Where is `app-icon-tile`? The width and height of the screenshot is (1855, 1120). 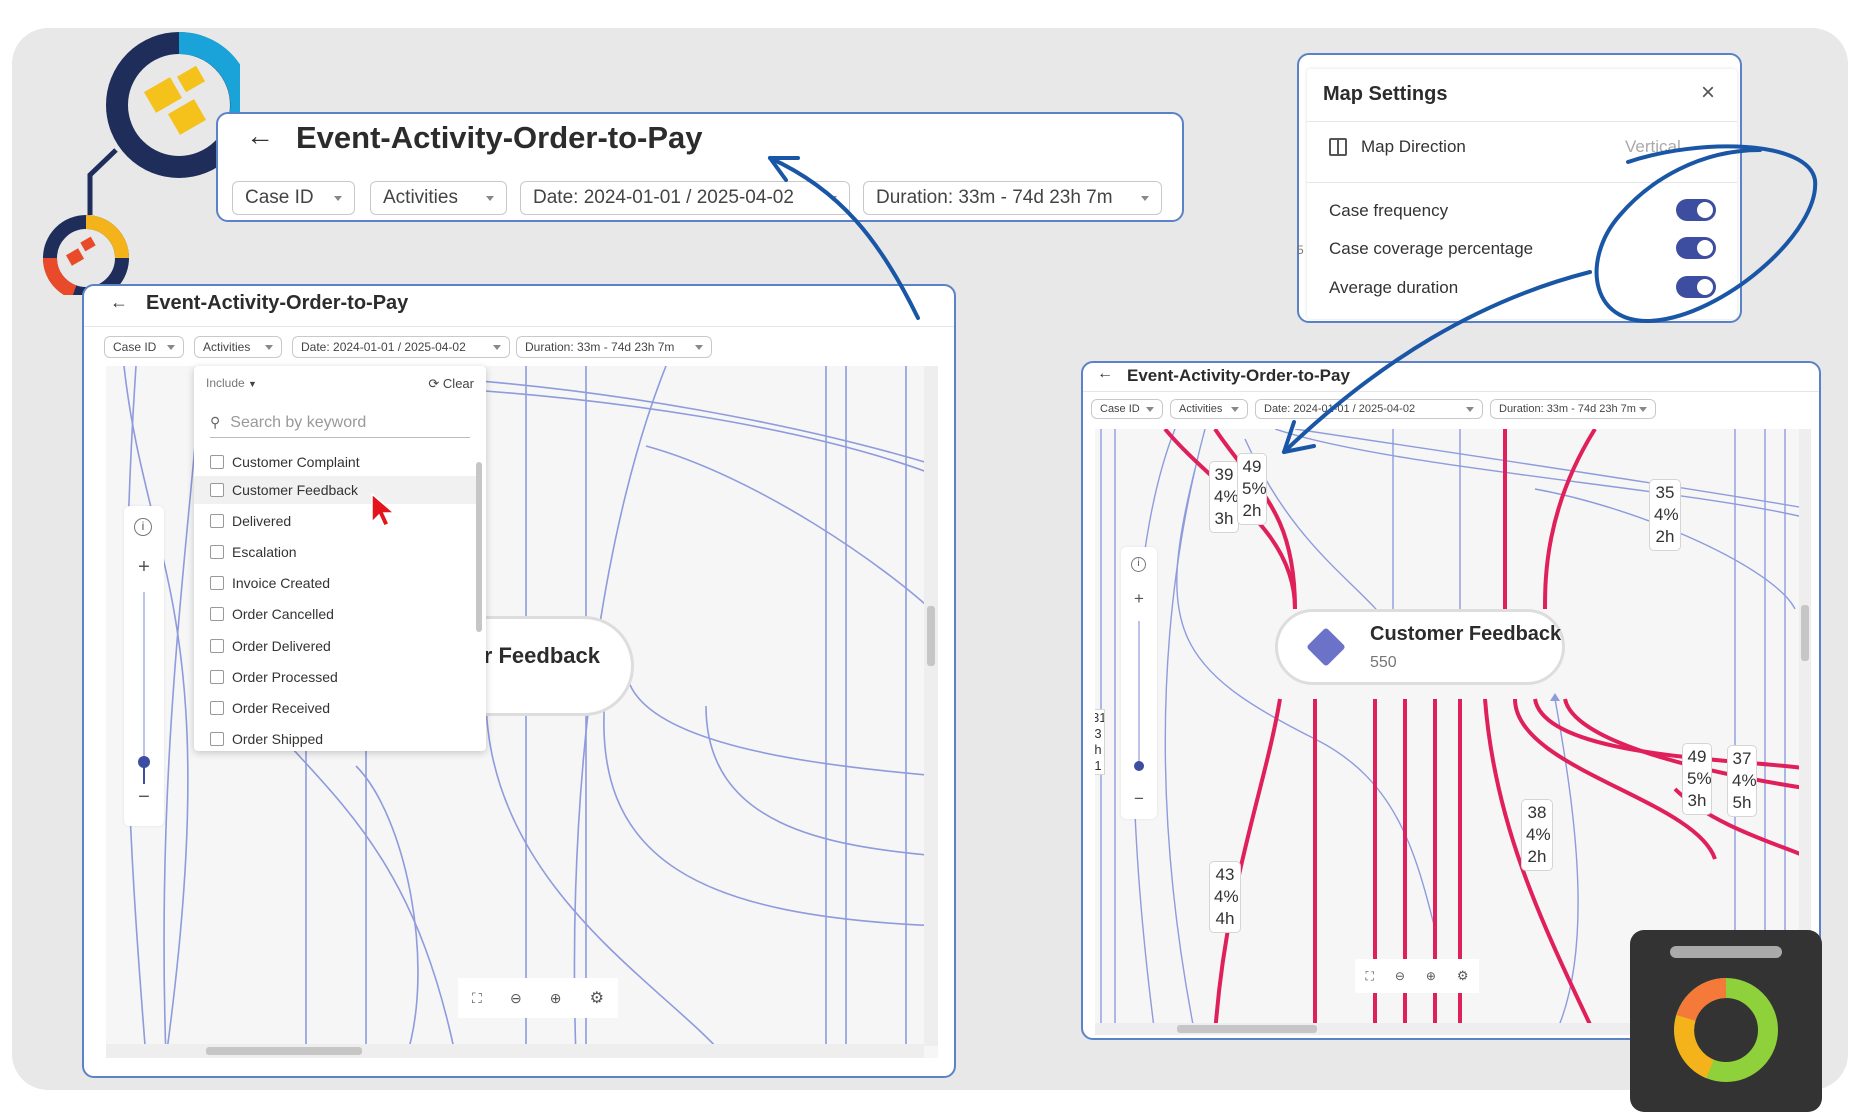
app-icon-tile is located at coordinates (1726, 1021).